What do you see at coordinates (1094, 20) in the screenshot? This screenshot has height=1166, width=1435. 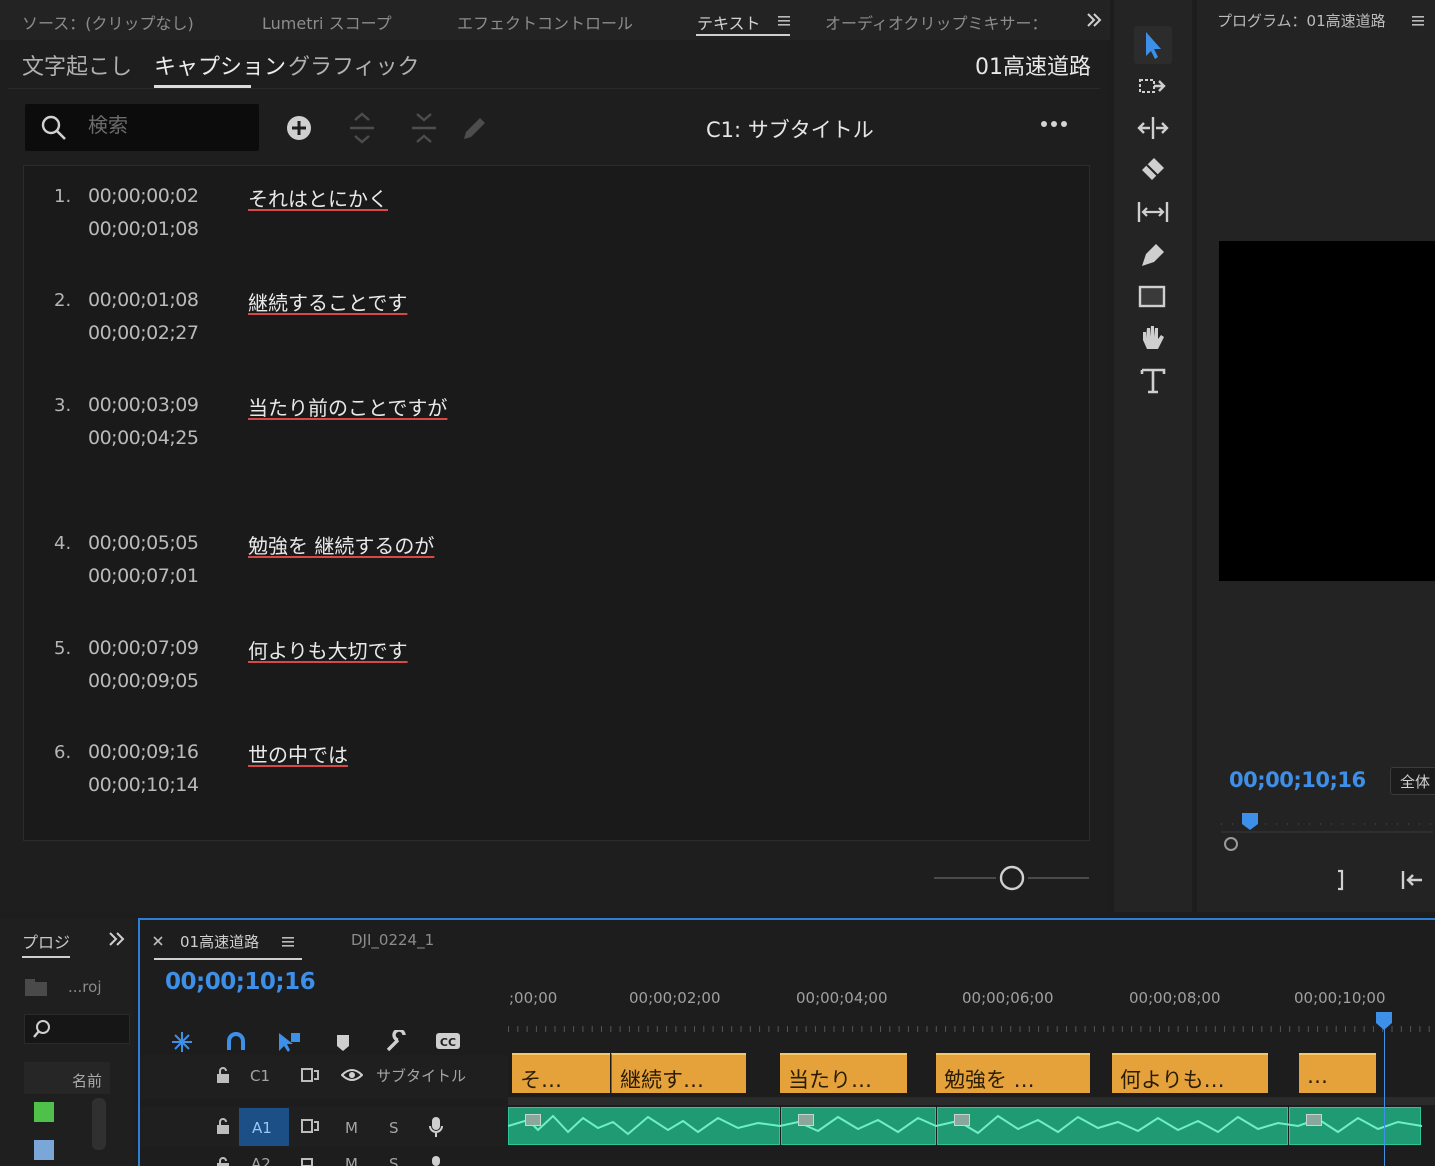 I see `panel-overflow-icon` at bounding box center [1094, 20].